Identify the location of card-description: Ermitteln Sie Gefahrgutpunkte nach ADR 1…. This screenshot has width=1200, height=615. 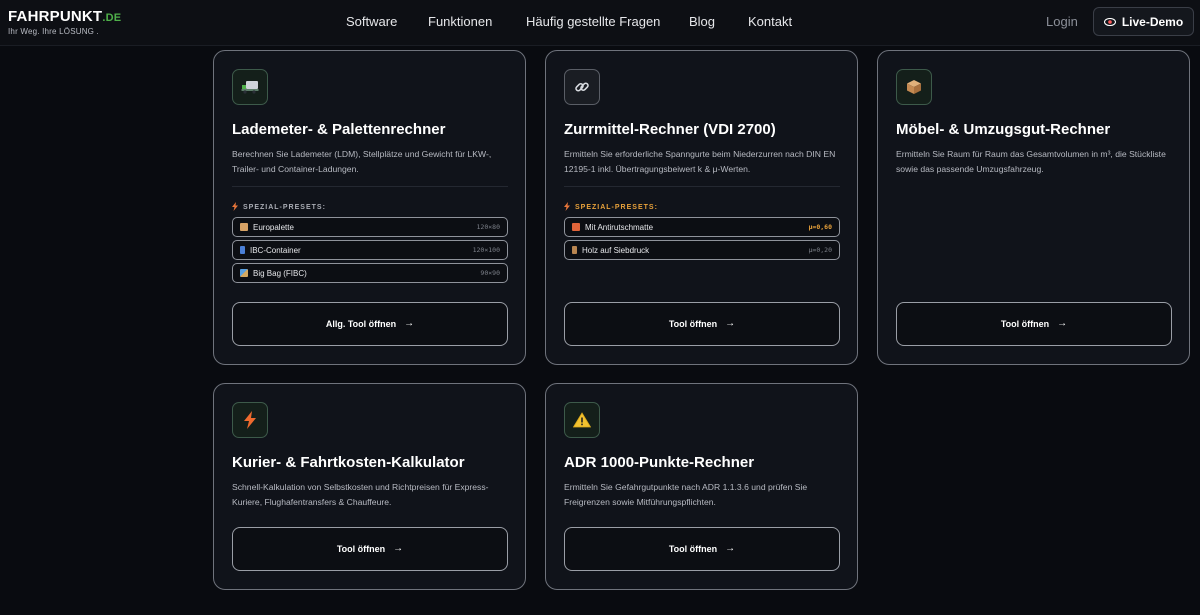
(686, 494).